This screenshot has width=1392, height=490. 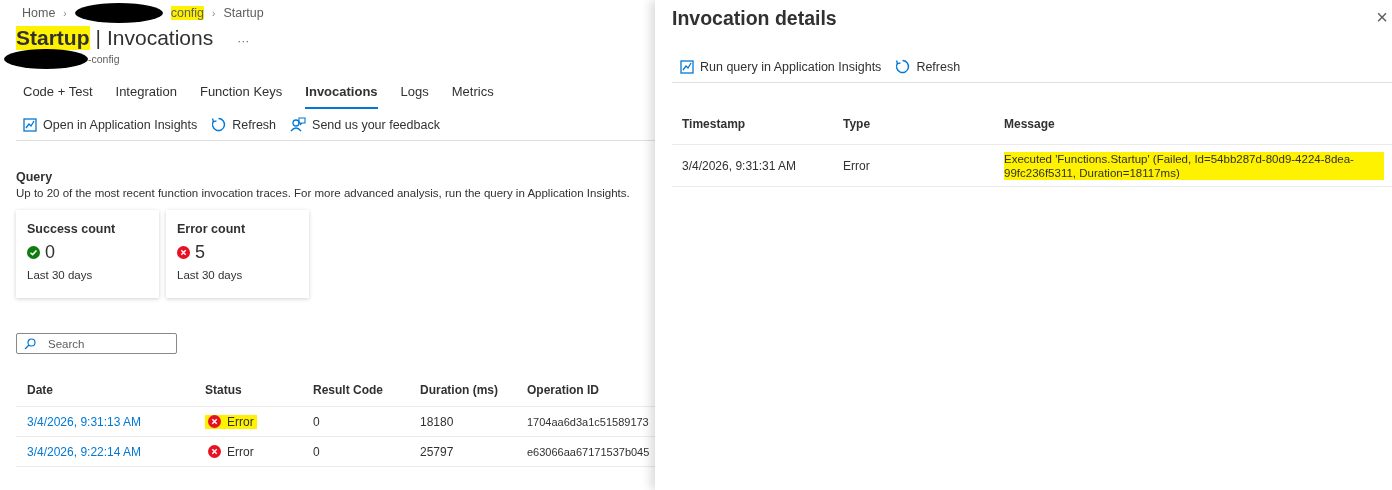 I want to click on table-cell-text: 1704aa6d3a1c51589173, so click(x=588, y=421).